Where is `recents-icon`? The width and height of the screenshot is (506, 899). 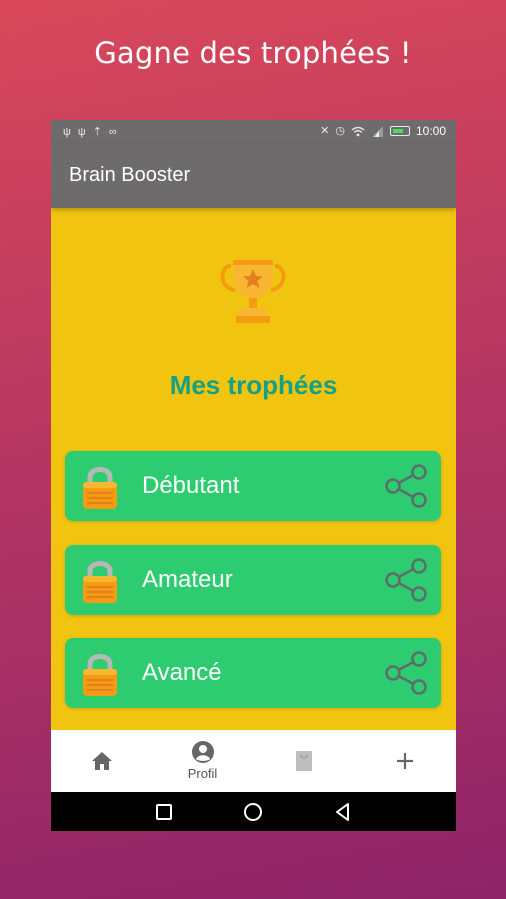
recents-icon is located at coordinates (164, 812).